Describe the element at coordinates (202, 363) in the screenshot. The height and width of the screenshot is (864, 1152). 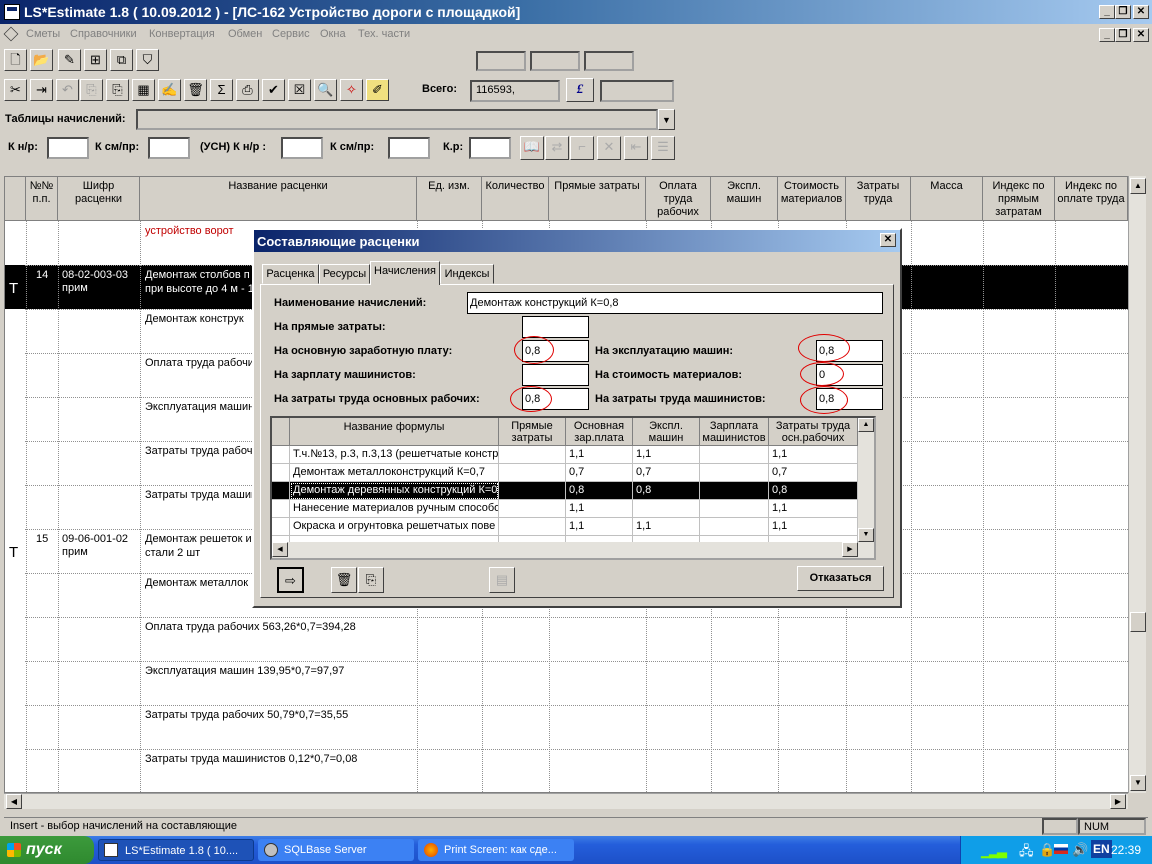
I see `row-name: Оплата труда рабочих` at that location.